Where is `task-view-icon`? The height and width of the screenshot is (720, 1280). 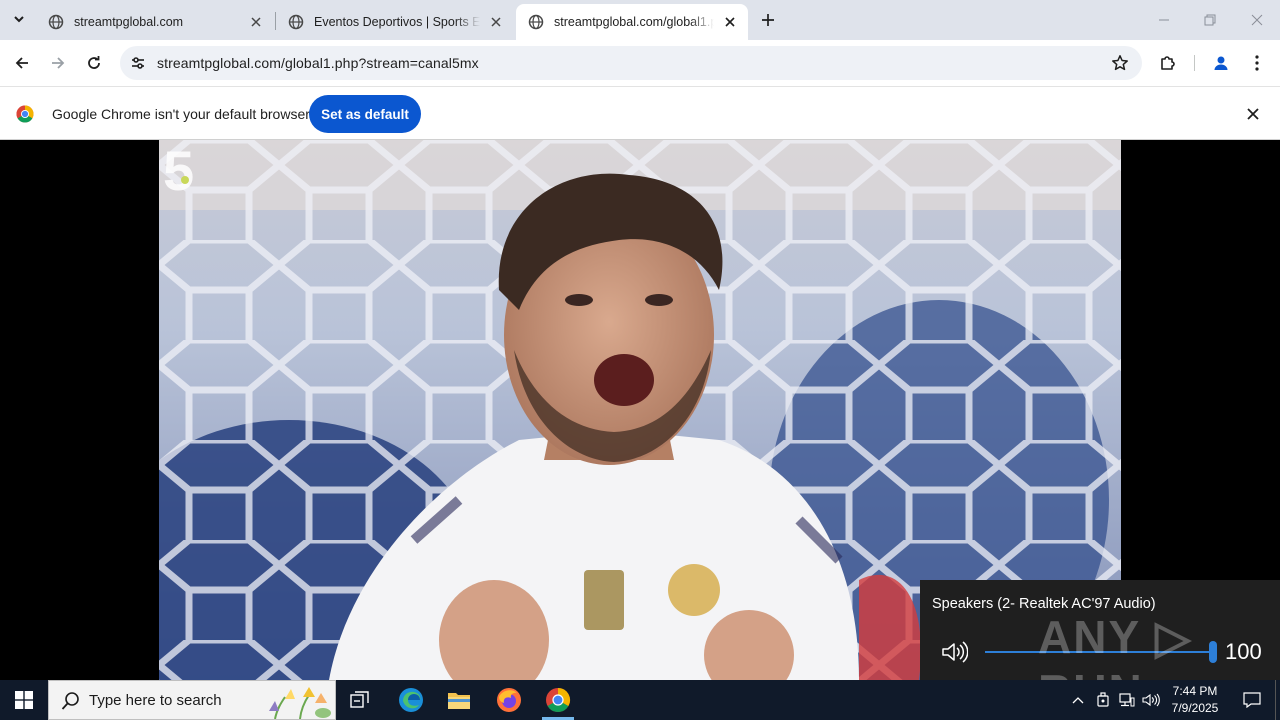
task-view-icon is located at coordinates (359, 699).